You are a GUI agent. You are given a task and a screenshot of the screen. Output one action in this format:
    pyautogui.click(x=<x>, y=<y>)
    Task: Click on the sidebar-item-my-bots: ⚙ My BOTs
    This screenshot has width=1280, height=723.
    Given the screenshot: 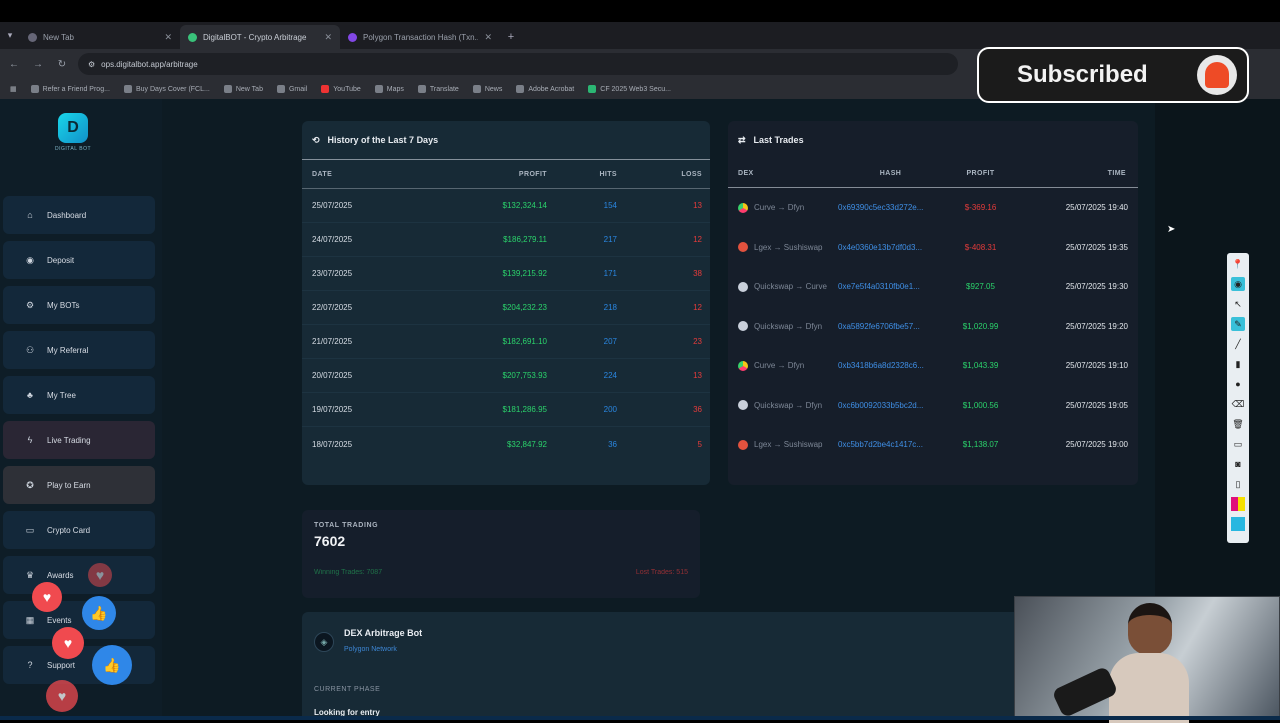 What is the action you would take?
    pyautogui.click(x=79, y=305)
    